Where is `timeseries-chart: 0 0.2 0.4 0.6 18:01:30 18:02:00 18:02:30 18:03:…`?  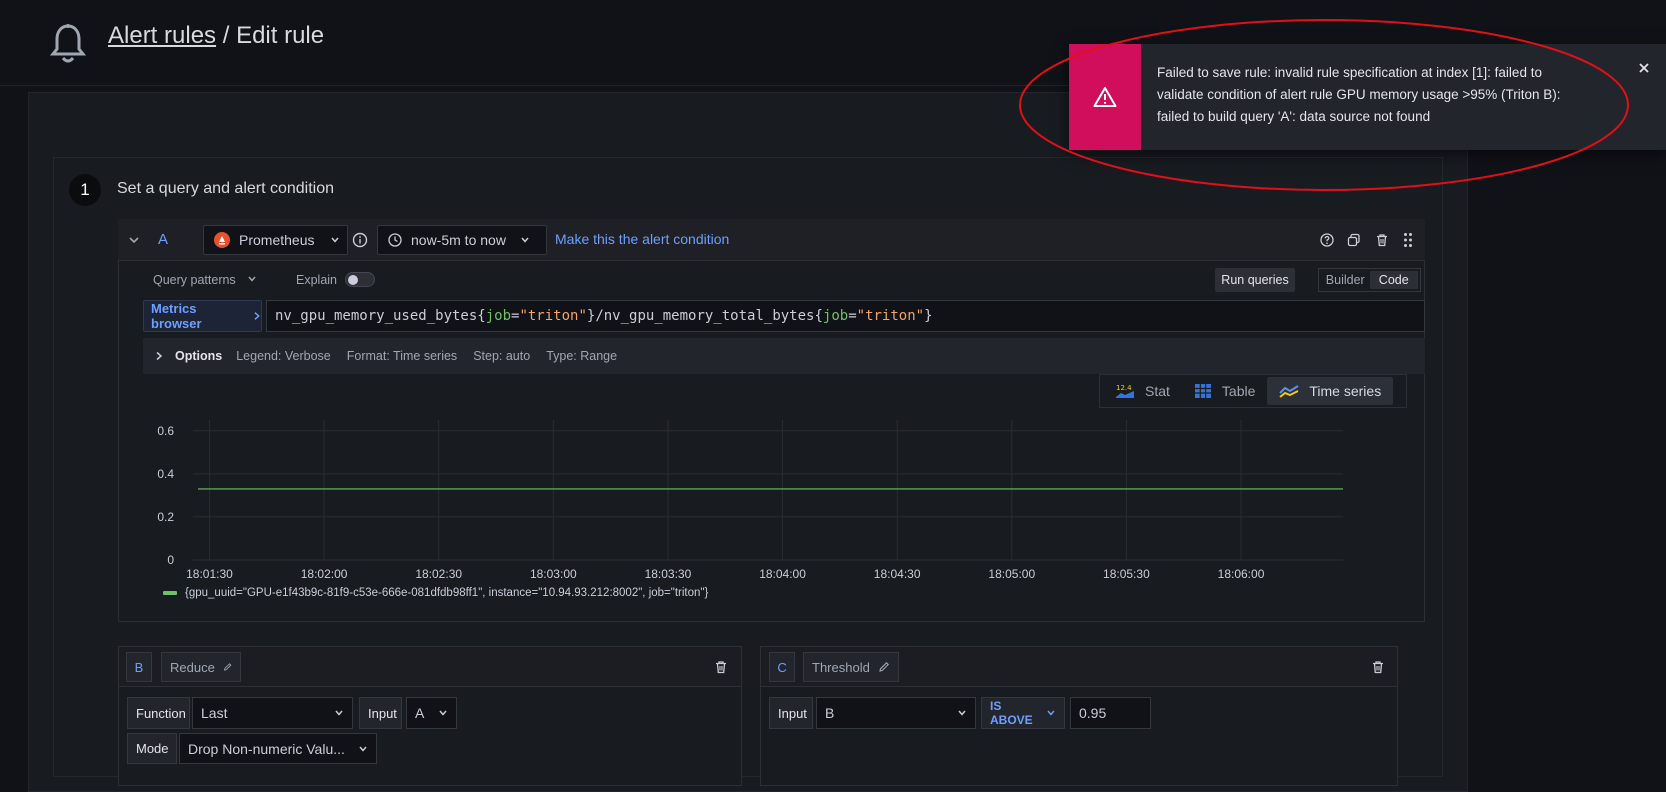
timeseries-chart: 0 0.2 0.4 0.6 18:01:30 18:02:00 18:02:30 18:03:… is located at coordinates (750, 500).